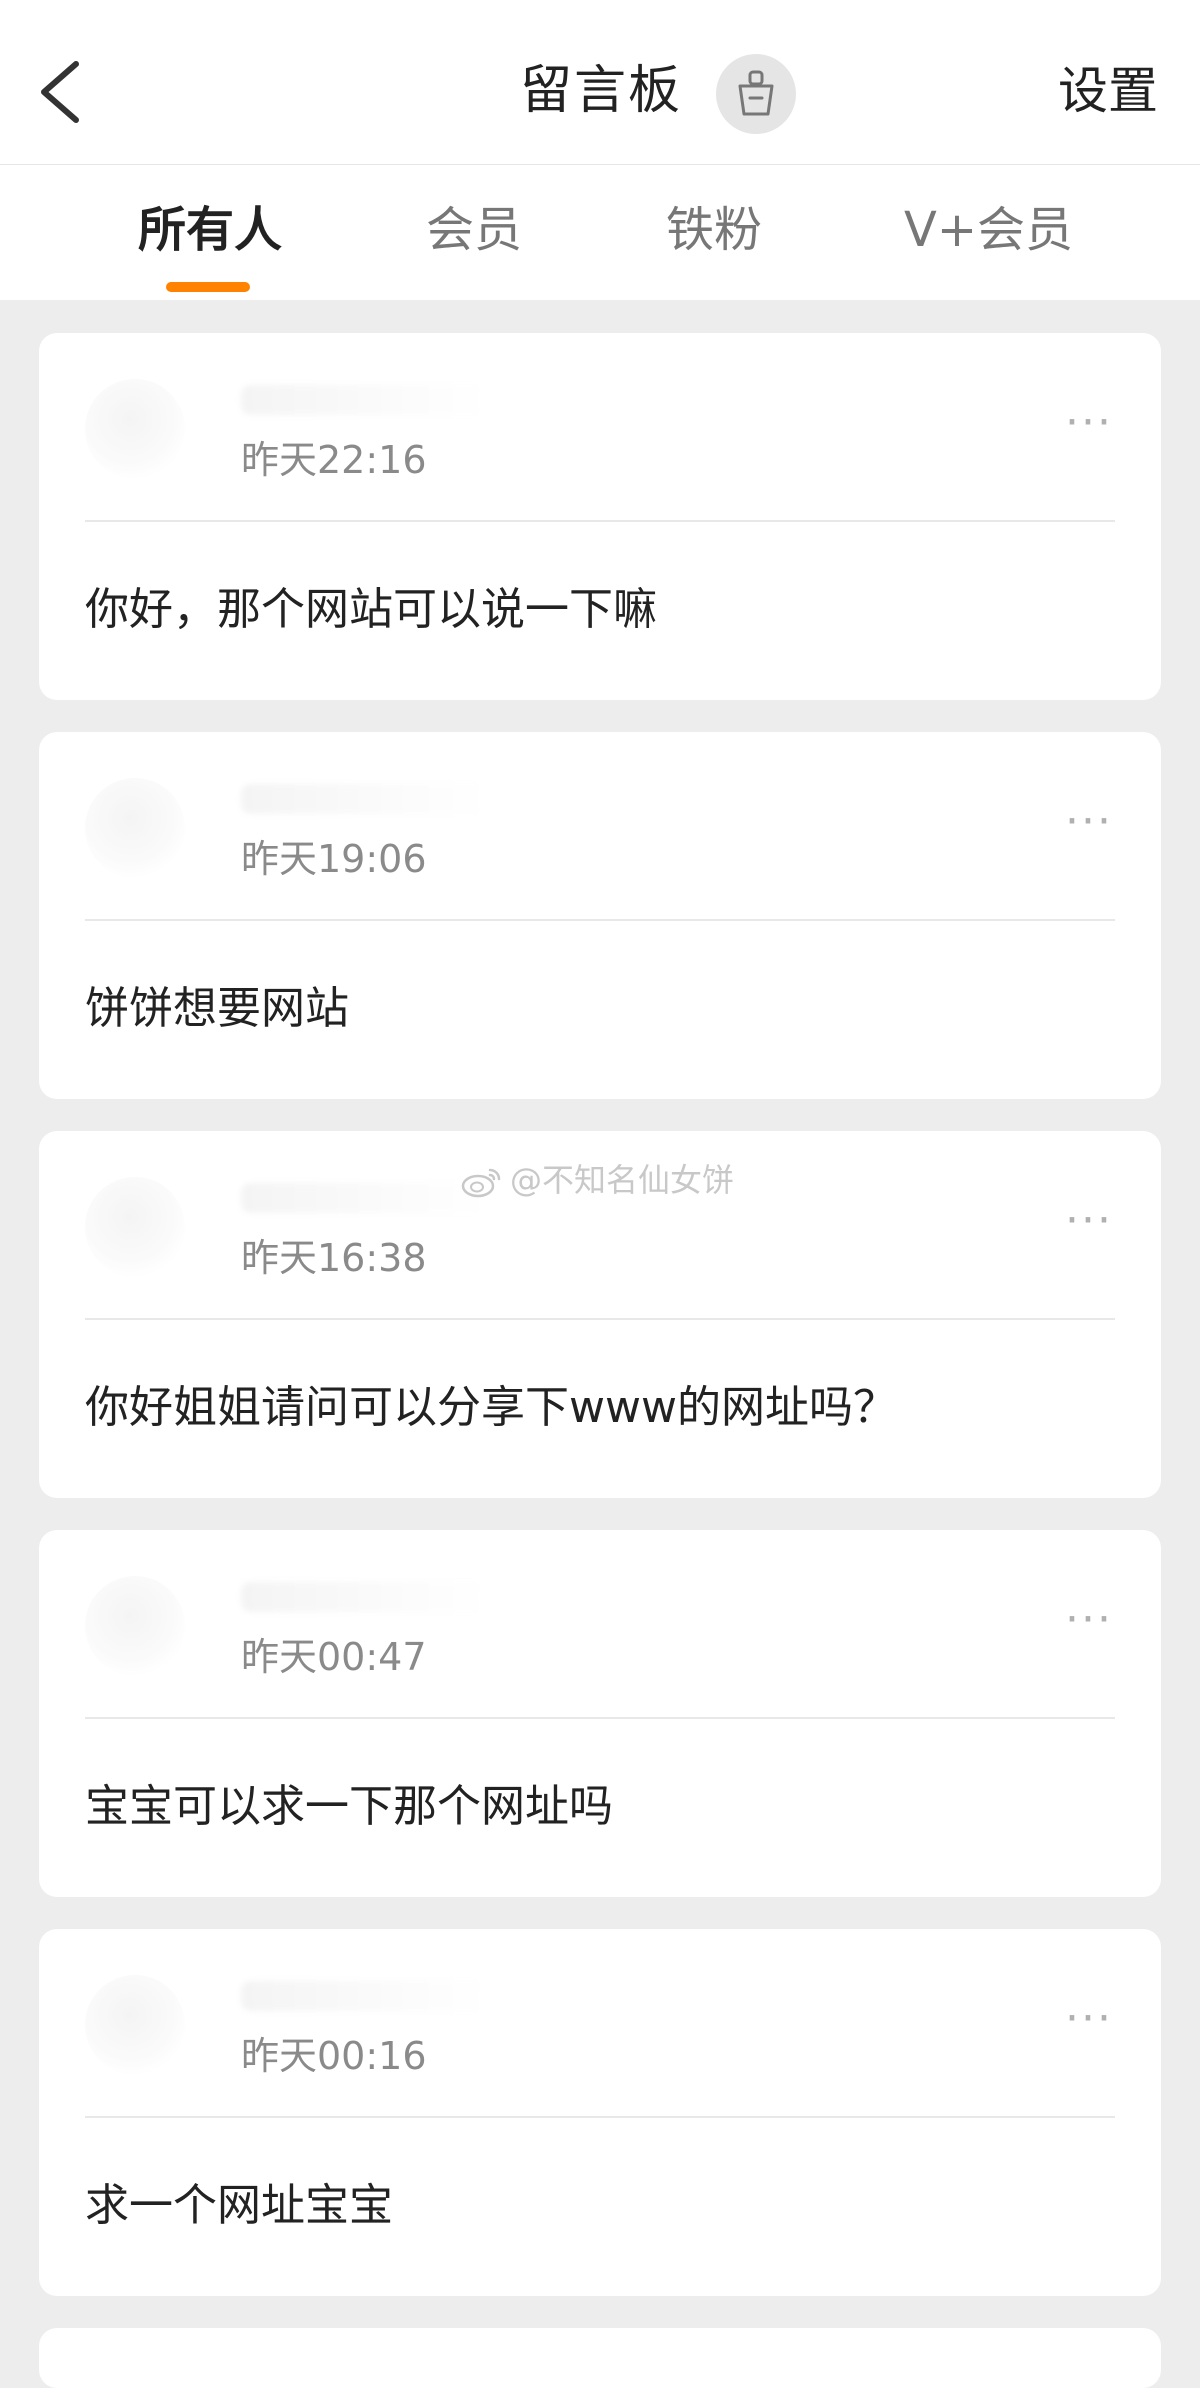 The image size is (1200, 2388). Describe the element at coordinates (474, 230) in the screenshot. I see `tab-members: 会员` at that location.